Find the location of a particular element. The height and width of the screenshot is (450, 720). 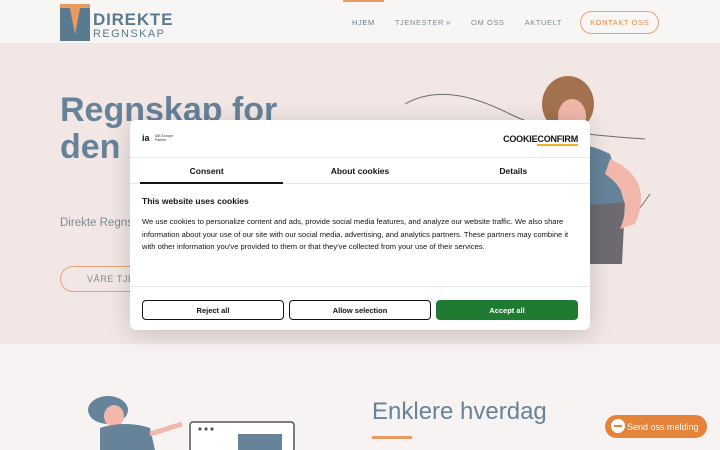

tab-label: About cookies is located at coordinates (360, 170).